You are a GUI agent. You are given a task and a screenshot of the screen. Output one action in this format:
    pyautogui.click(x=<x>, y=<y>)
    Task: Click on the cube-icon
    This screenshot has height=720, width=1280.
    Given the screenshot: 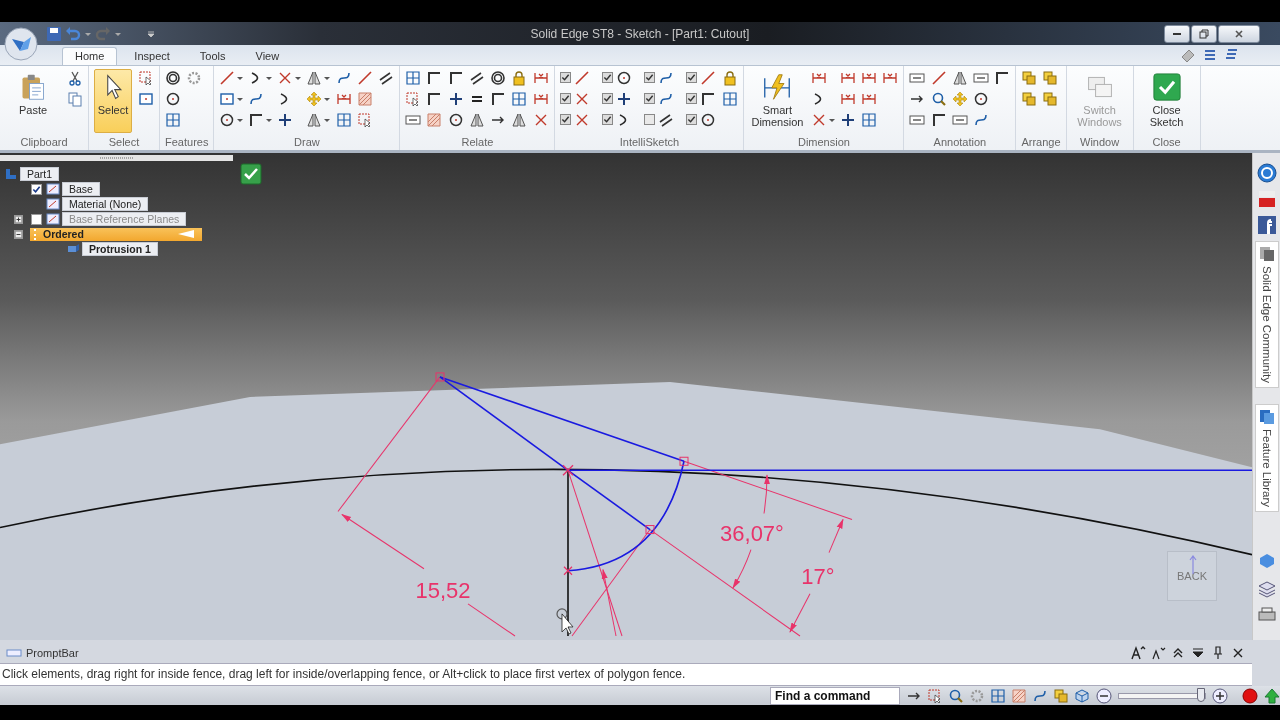 What is the action you would take?
    pyautogui.click(x=1082, y=695)
    